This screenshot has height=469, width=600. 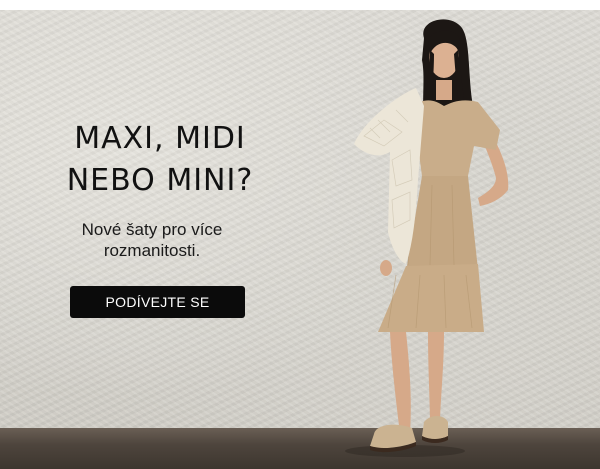 What do you see at coordinates (160, 159) in the screenshot?
I see `headline: MAXI, MIDI NEBO MINI?` at bounding box center [160, 159].